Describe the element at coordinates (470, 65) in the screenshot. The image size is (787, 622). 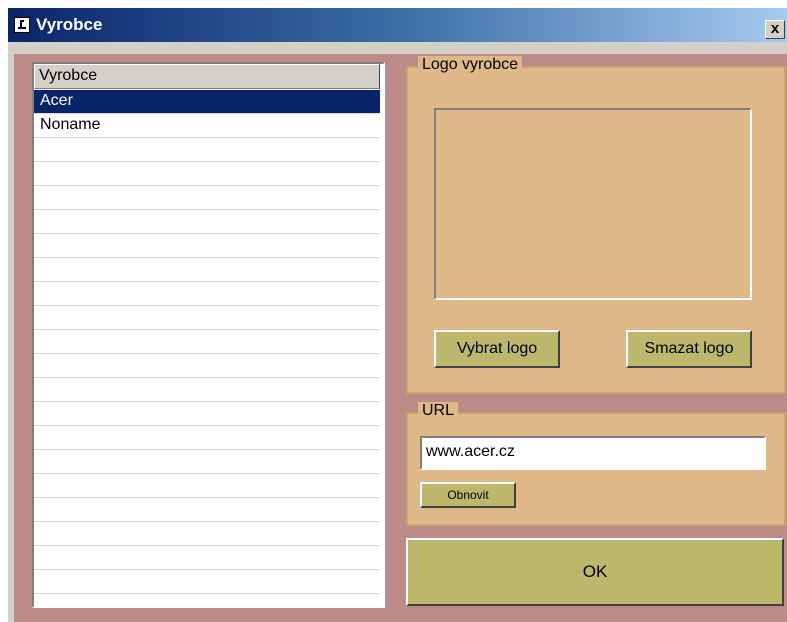
I see `logo-group-legend: Logo vyrobce` at that location.